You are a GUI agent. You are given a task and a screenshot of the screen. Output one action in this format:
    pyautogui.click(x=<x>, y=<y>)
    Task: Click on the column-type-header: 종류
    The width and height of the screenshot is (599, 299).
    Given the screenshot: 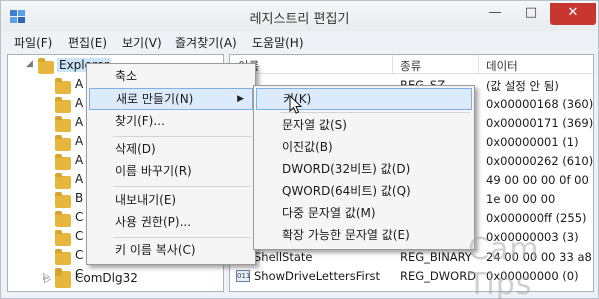 What is the action you would take?
    pyautogui.click(x=410, y=66)
    